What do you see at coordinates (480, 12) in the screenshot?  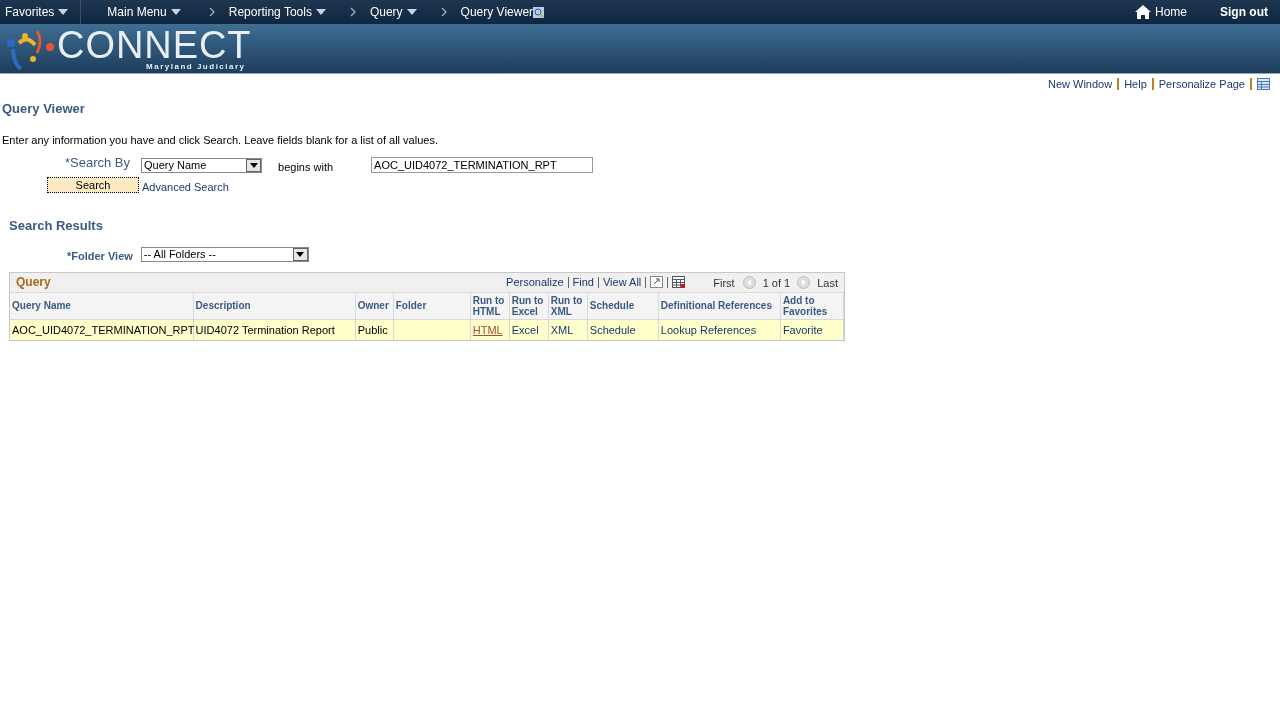 I see `nav-menu-item: Query Viewer` at bounding box center [480, 12].